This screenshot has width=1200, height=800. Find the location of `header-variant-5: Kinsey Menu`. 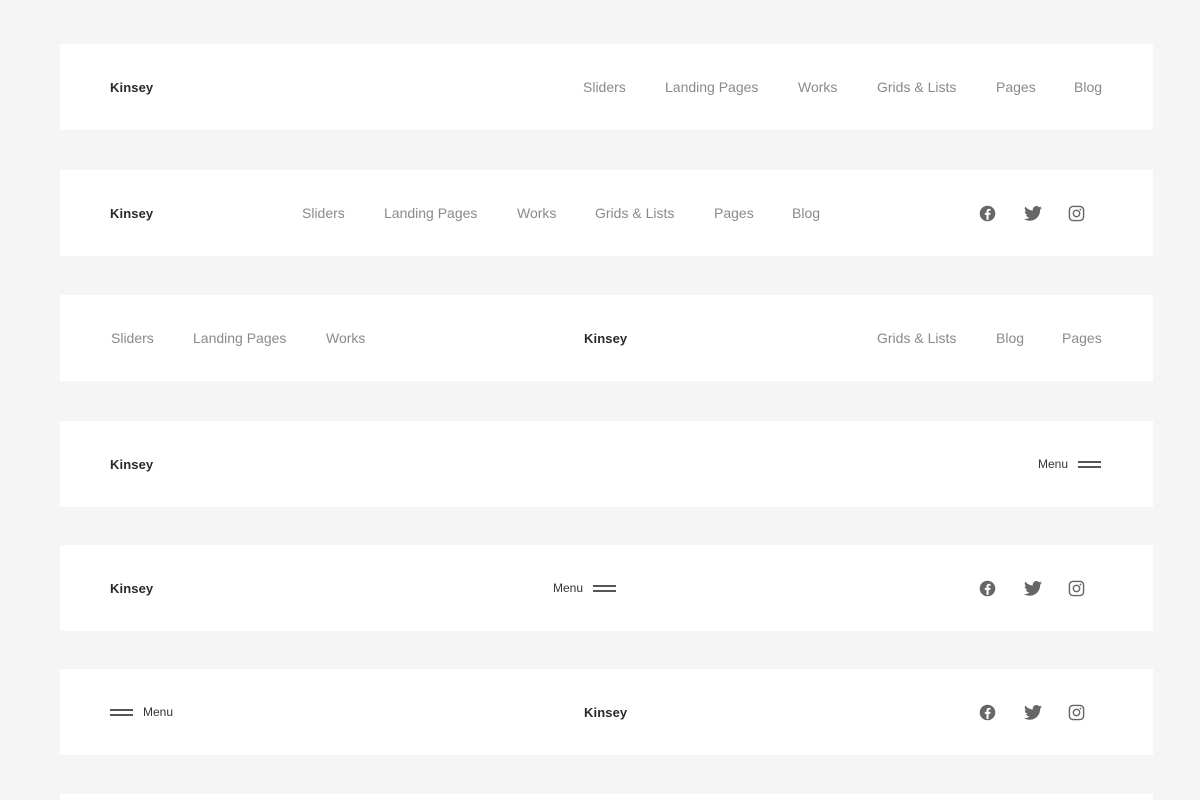

header-variant-5: Kinsey Menu is located at coordinates (606, 588).